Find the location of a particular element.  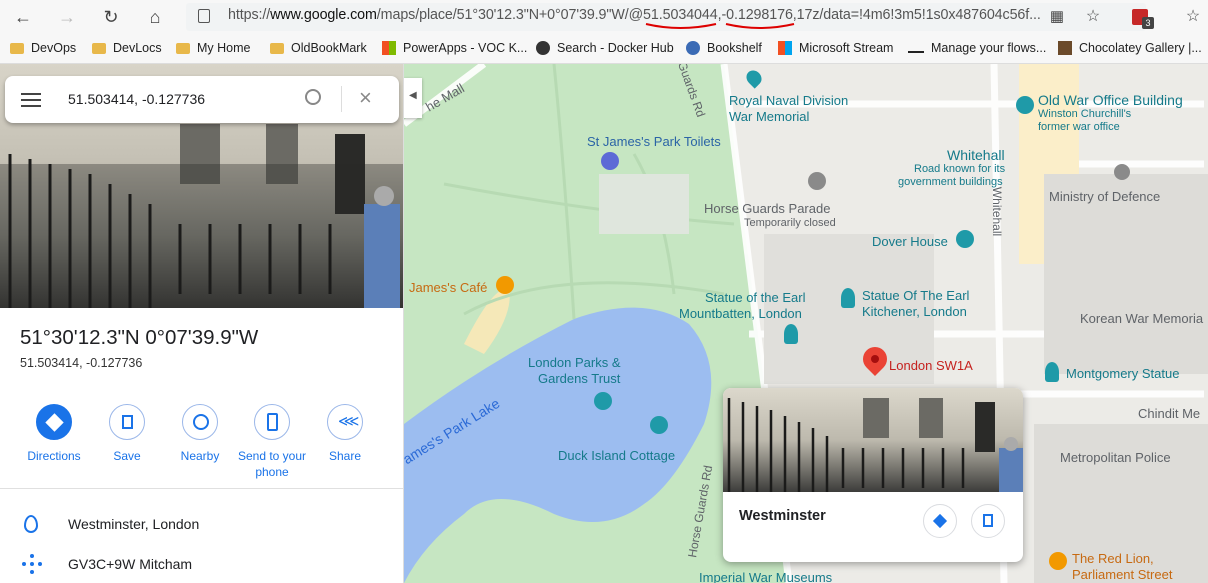

bookmark-item: My Home is located at coordinates (213, 48).